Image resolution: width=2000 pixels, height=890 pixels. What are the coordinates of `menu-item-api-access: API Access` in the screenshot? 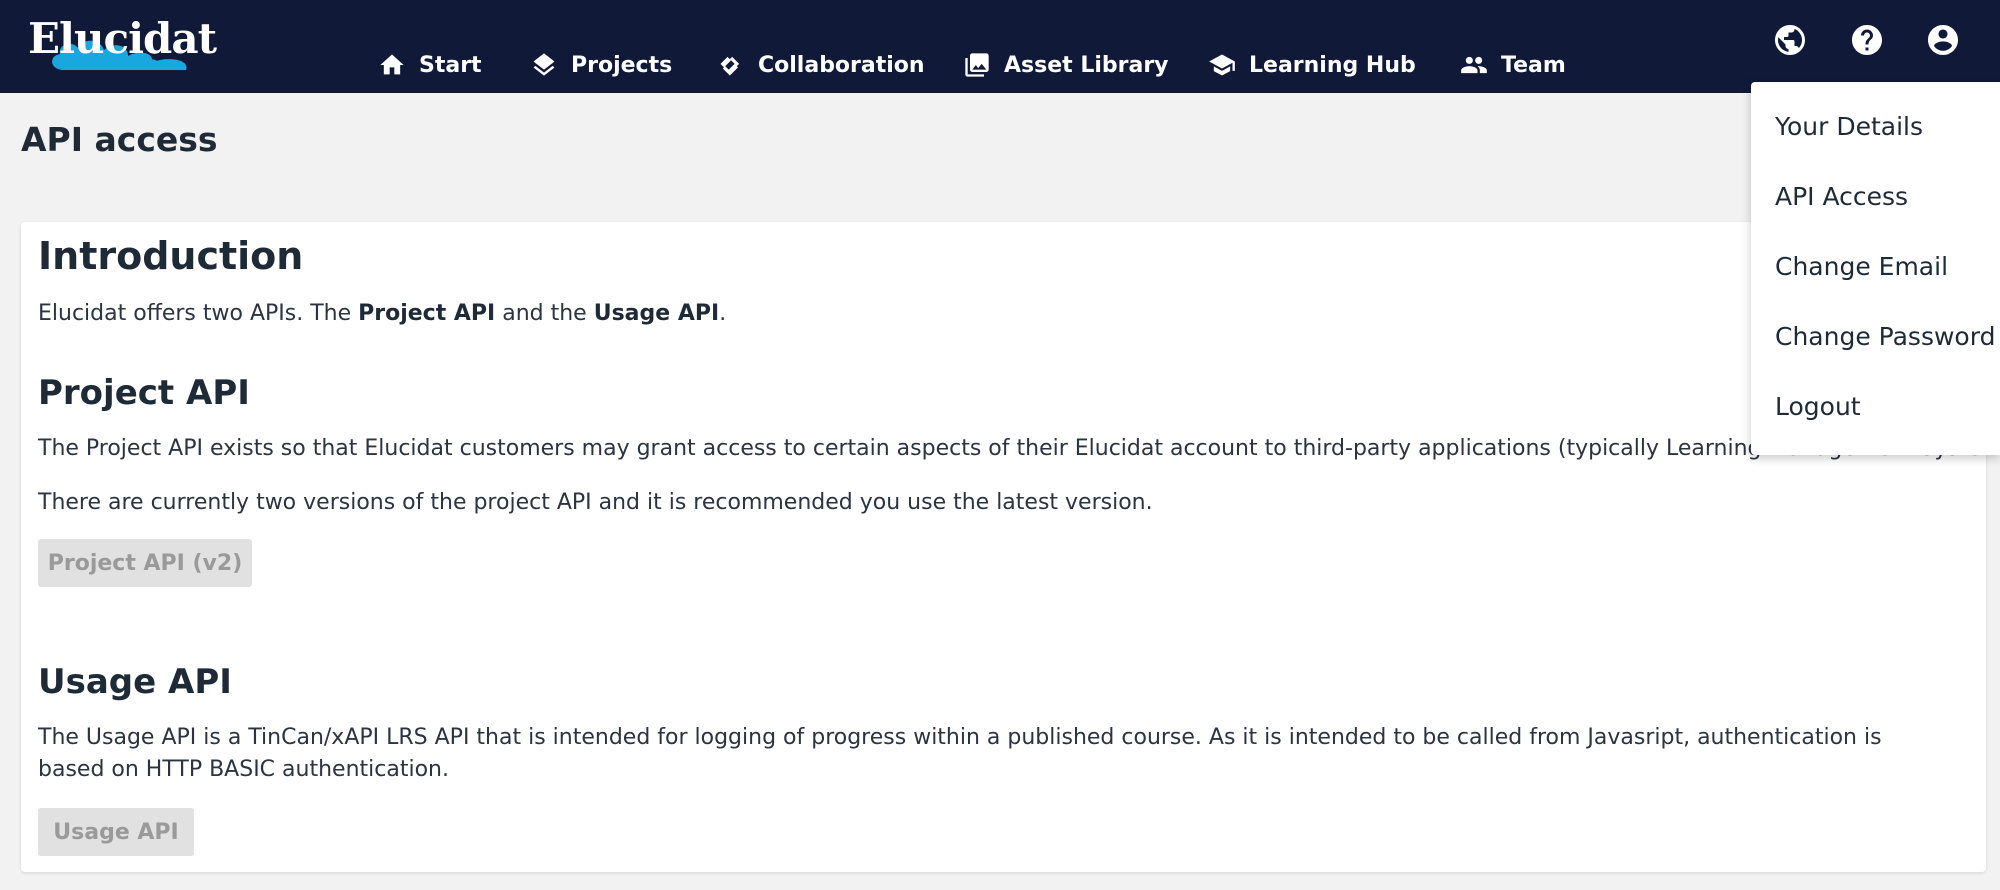 It's located at (1841, 196).